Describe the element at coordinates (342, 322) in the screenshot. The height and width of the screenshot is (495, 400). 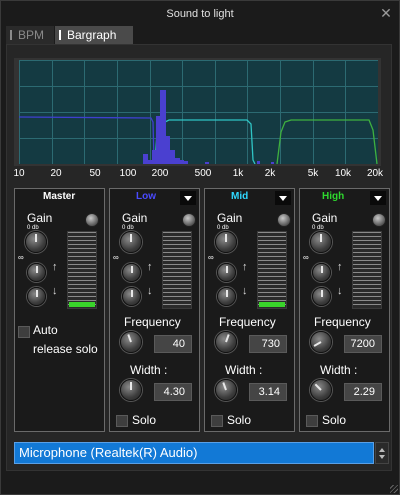
I see `high-frequency-label: Frequency` at that location.